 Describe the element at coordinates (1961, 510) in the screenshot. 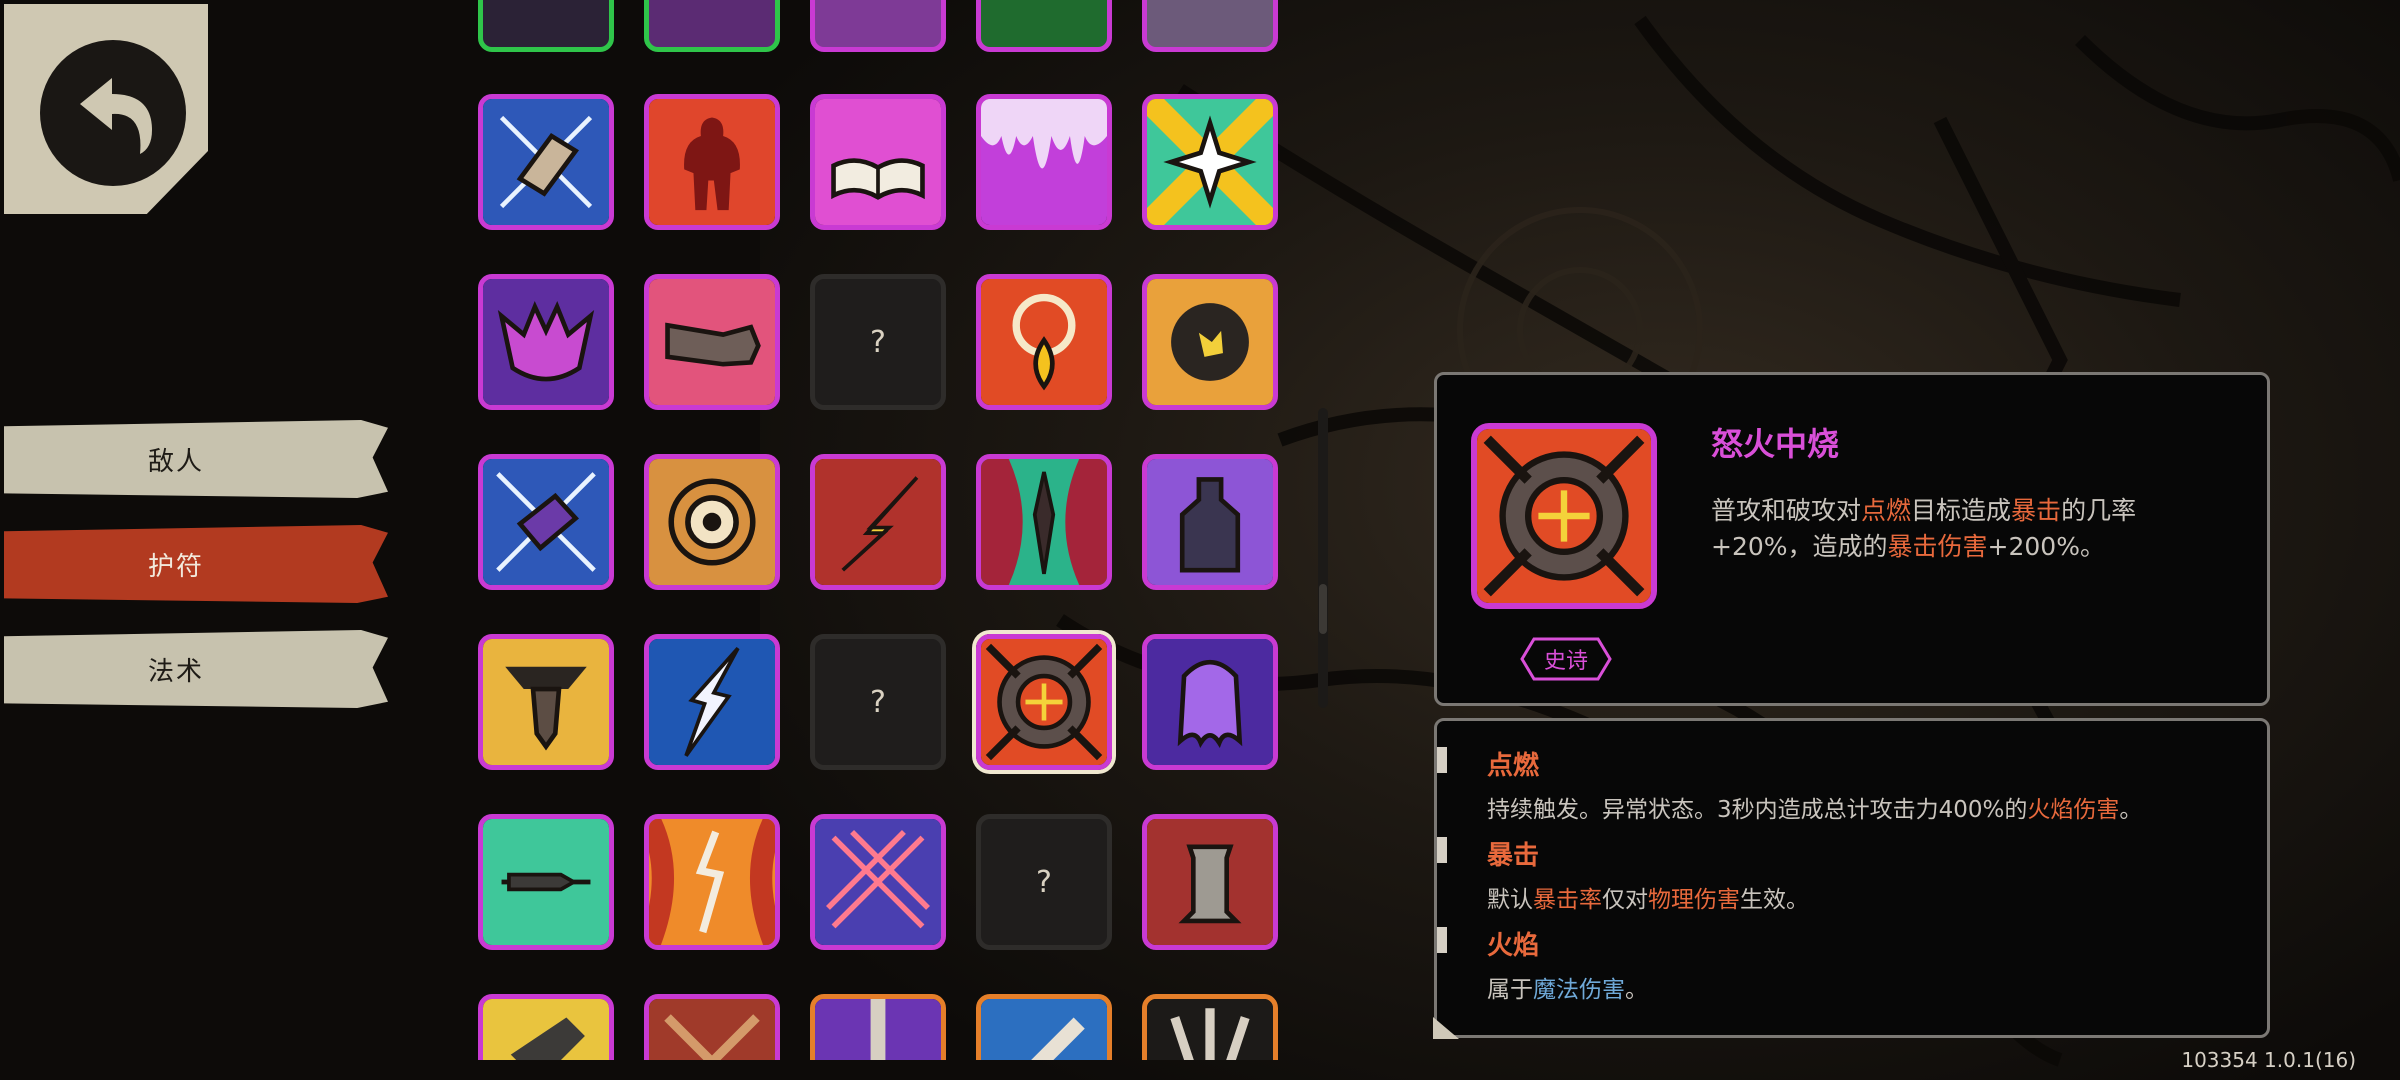

I see `desc-text: 目标造成` at that location.